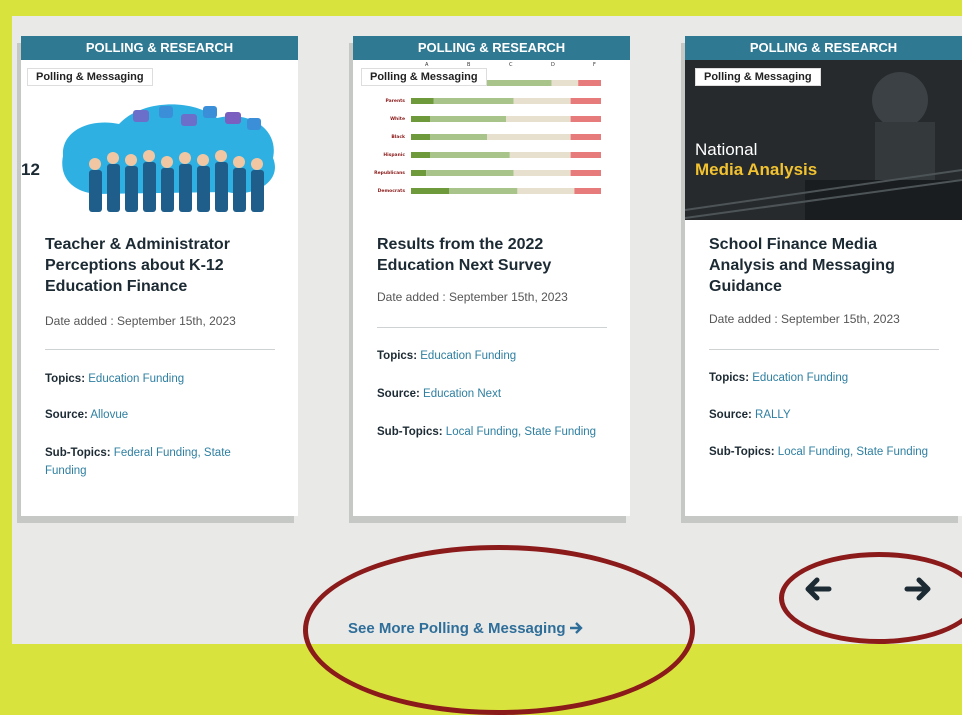  Describe the element at coordinates (726, 149) in the screenshot. I see `image-heading-line1: National` at that location.